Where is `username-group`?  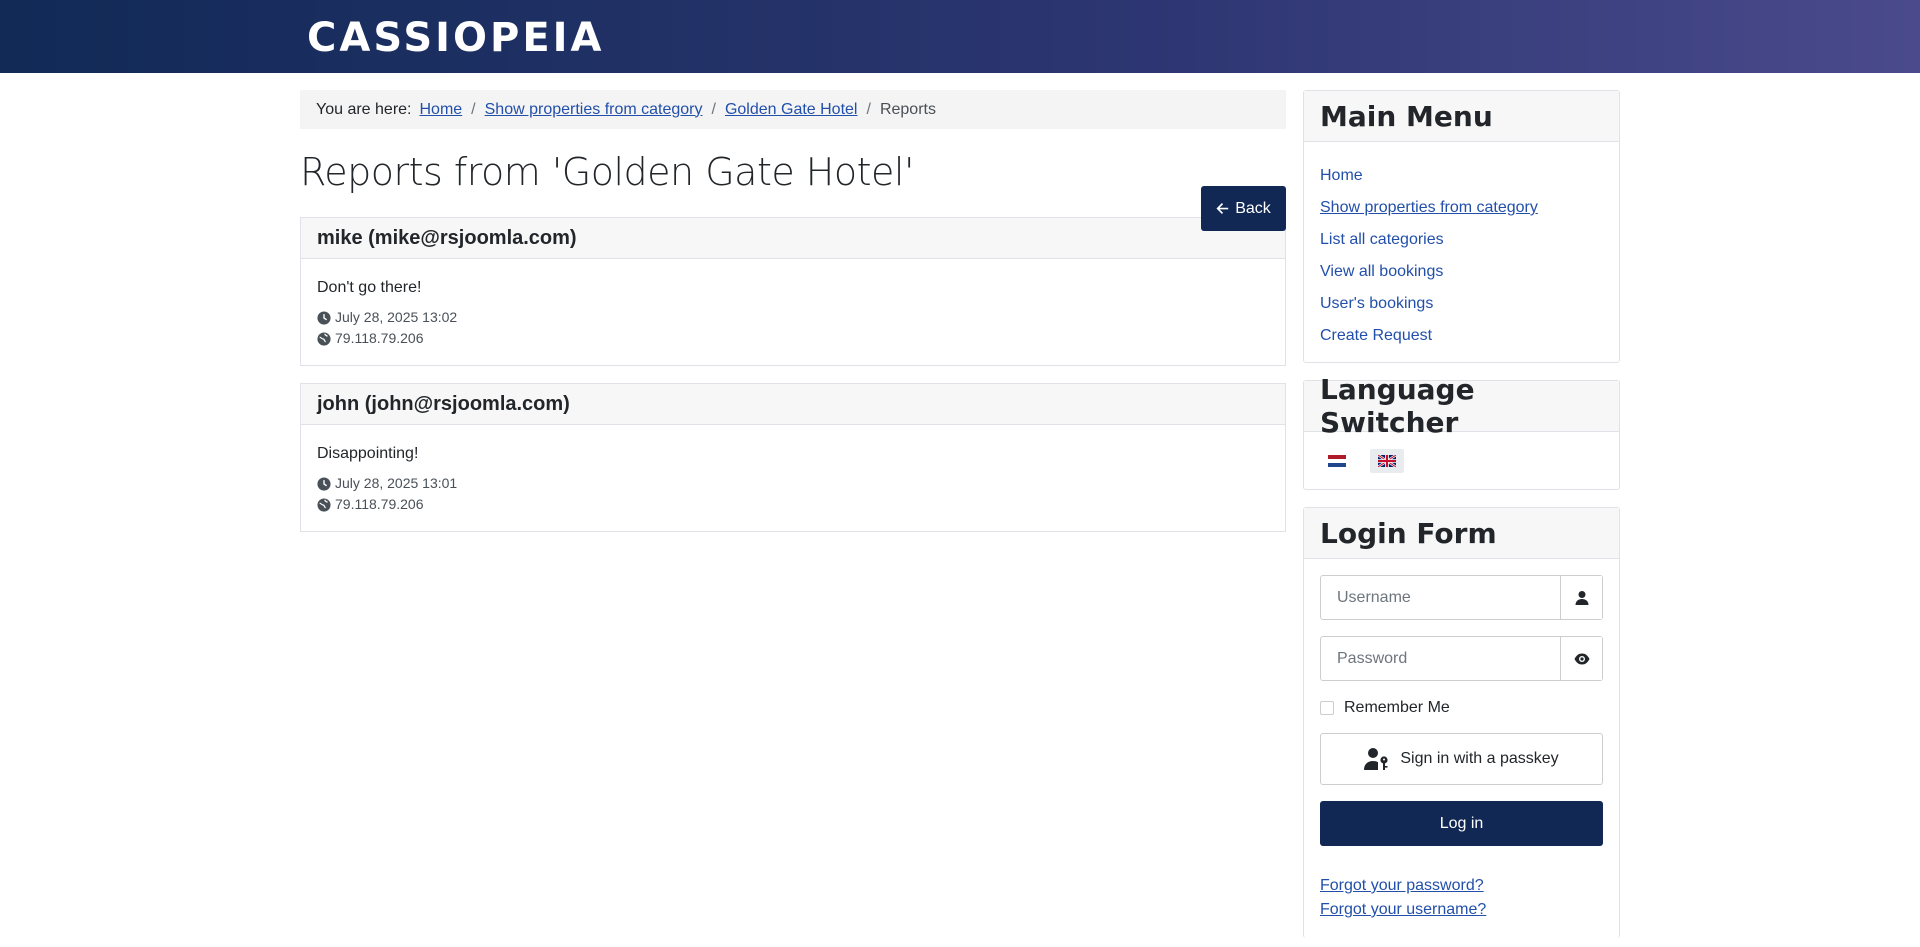
username-group is located at coordinates (1461, 597).